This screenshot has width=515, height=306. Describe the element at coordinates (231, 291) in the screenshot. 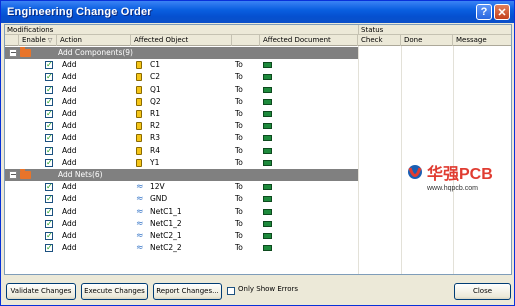

I see `only-show-errors-checkbox` at that location.